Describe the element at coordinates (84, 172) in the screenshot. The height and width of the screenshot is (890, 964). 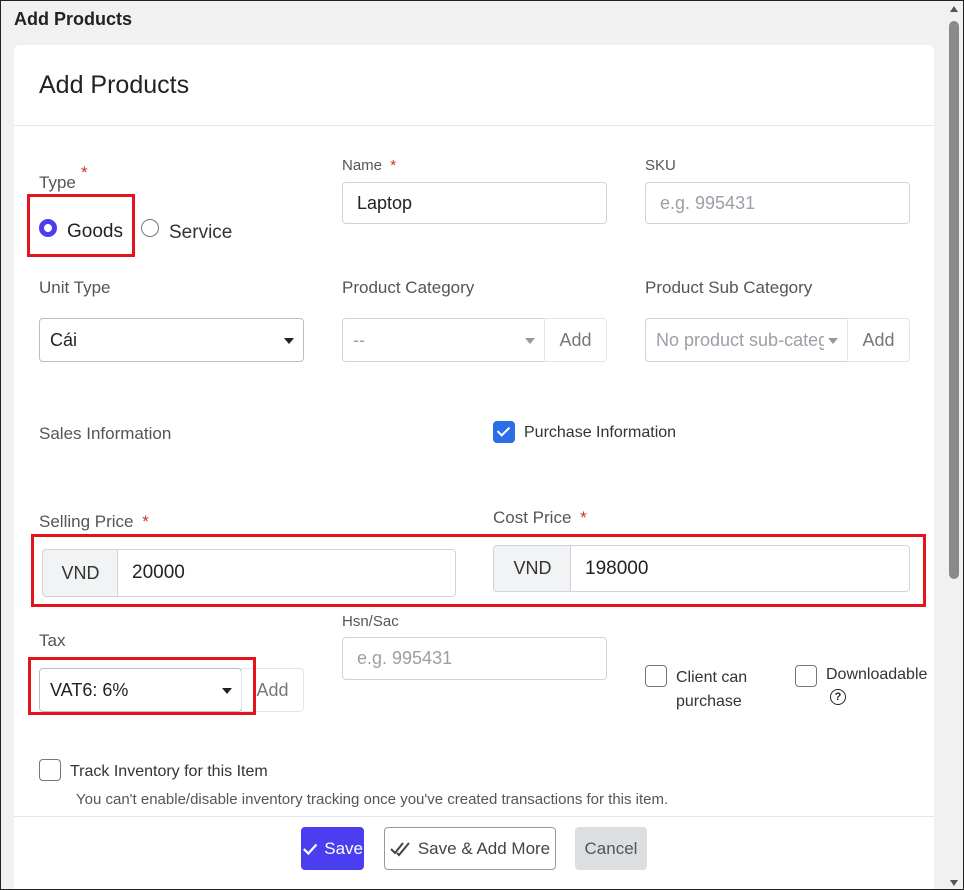
I see `type-required-mark: *` at that location.